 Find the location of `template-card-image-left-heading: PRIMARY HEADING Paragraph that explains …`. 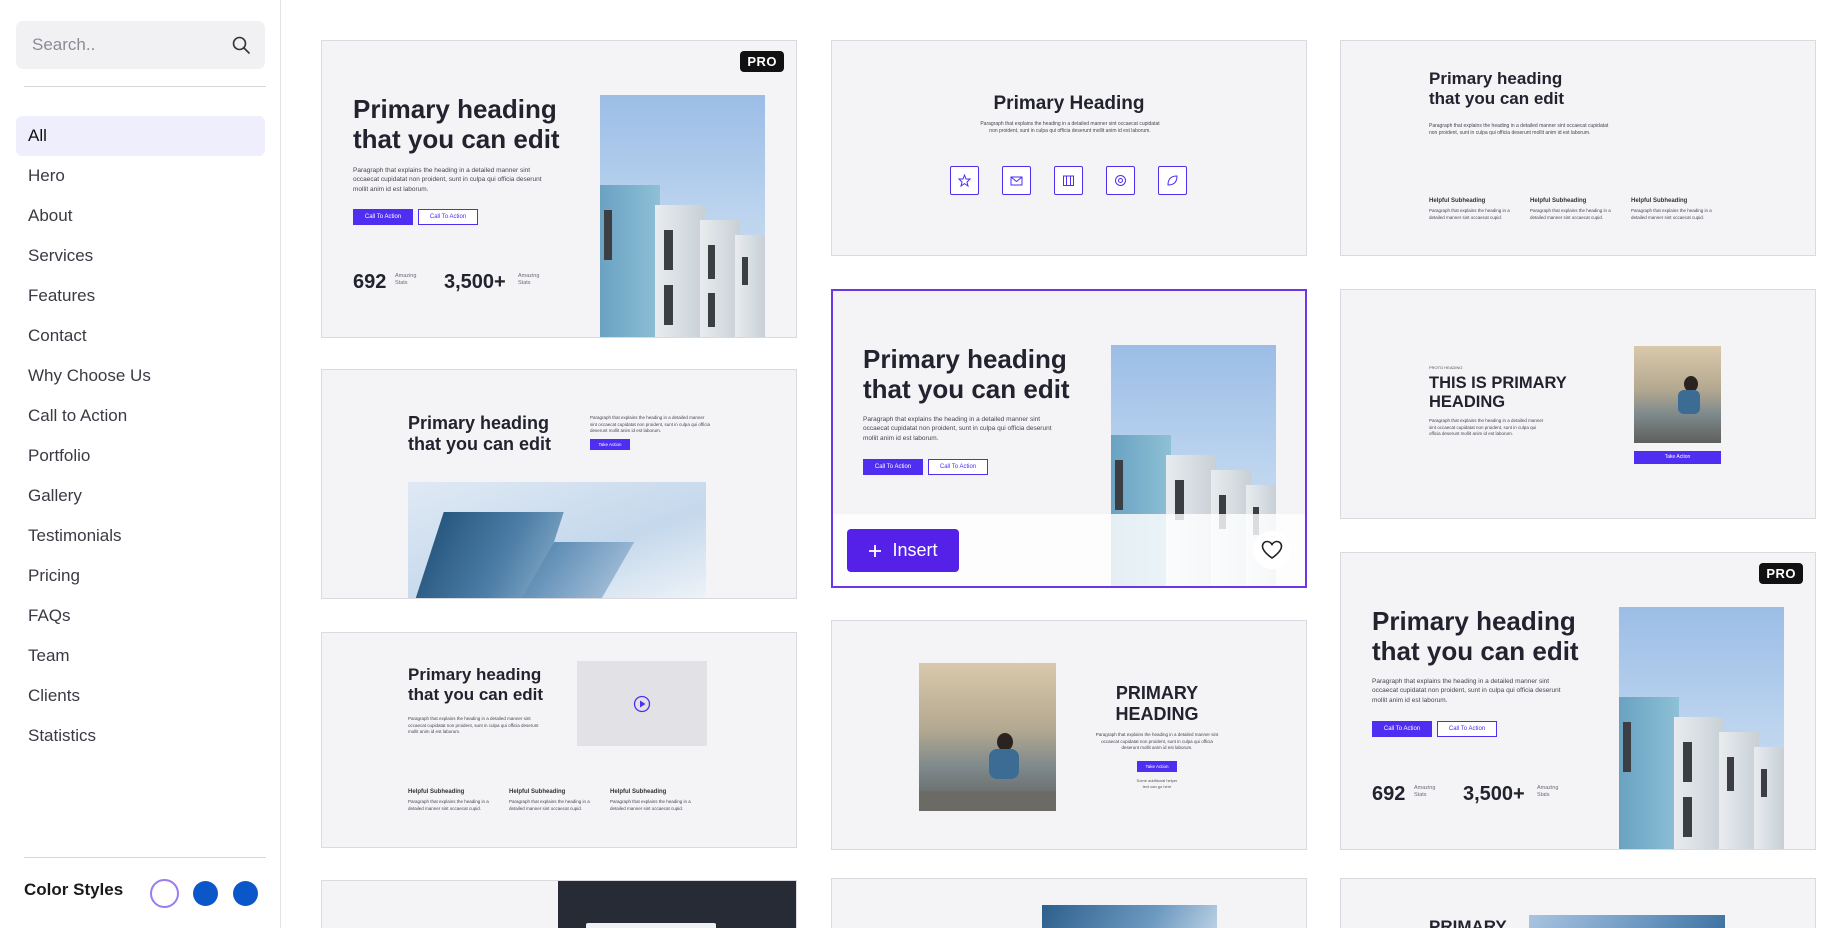

template-card-image-left-heading: PRIMARY HEADING Paragraph that explains … is located at coordinates (1069, 735).